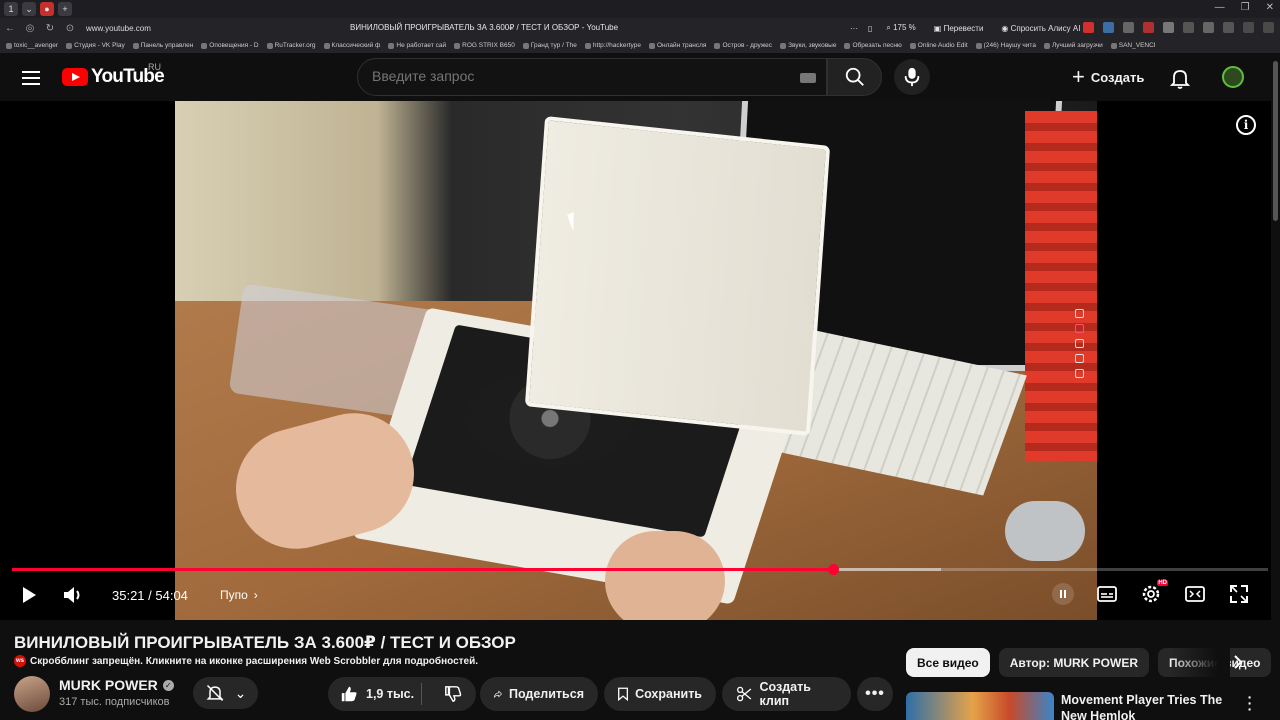 The width and height of the screenshot is (1280, 720). What do you see at coordinates (50, 28) in the screenshot?
I see `reload-icon: ↻` at bounding box center [50, 28].